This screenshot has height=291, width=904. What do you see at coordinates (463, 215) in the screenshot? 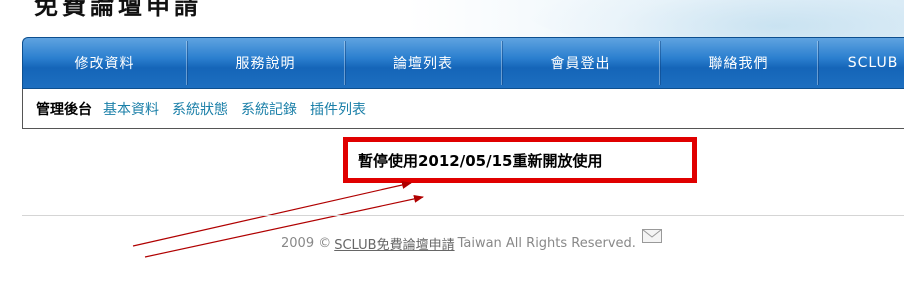
I see `footer-divider` at bounding box center [463, 215].